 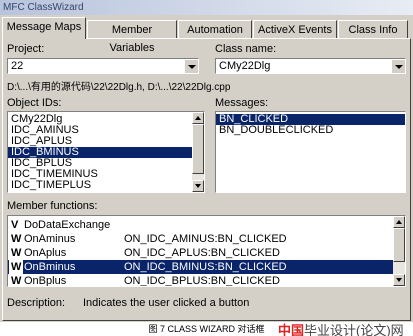 I want to click on tab-class-info: Class Info, so click(x=373, y=29).